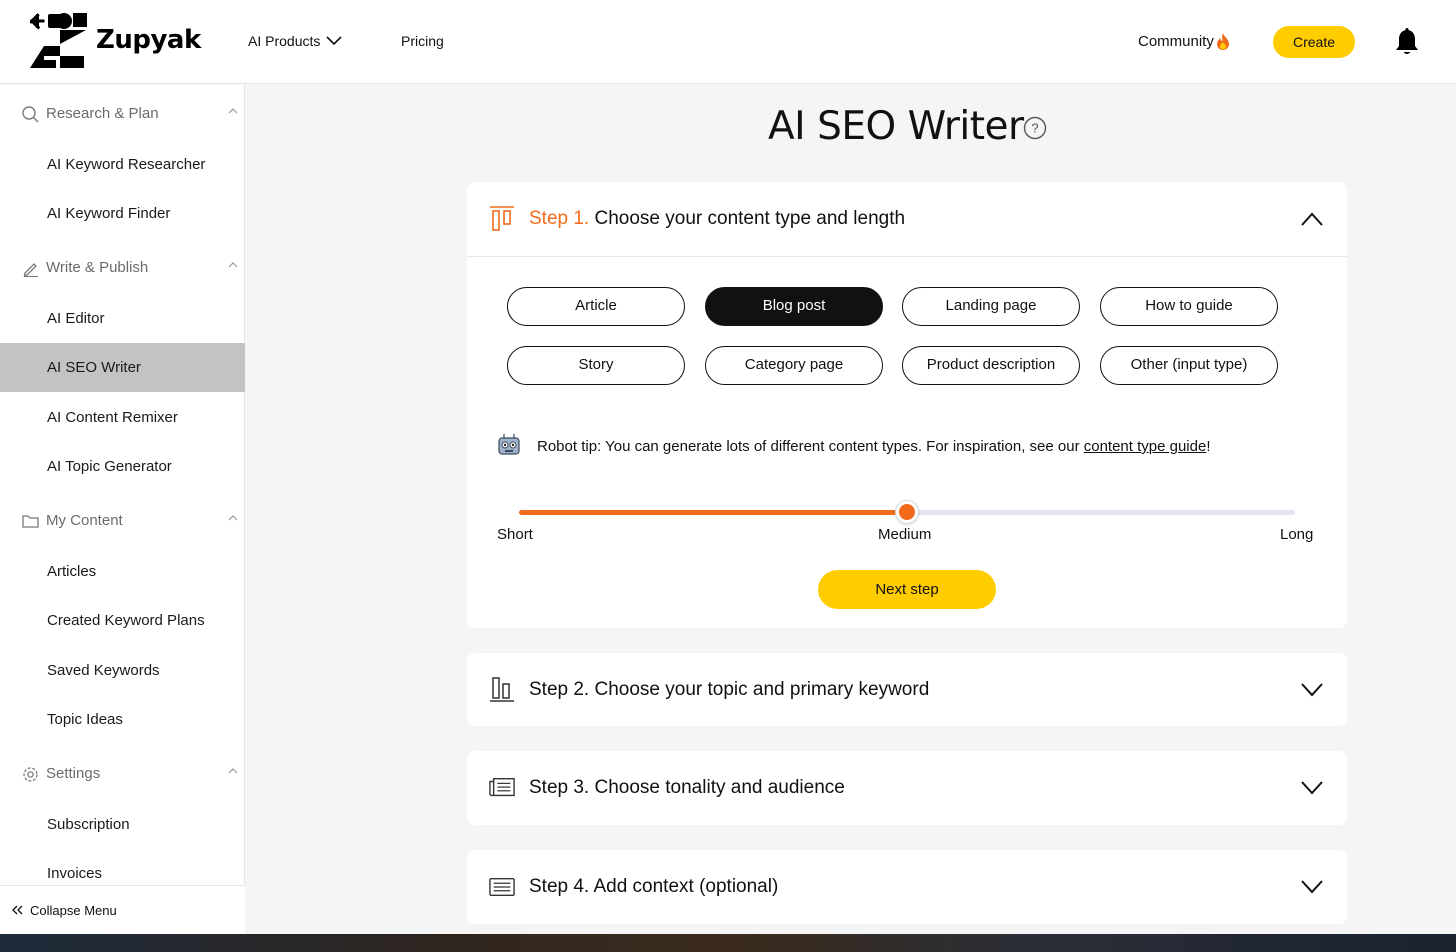  I want to click on collapse-menu-label: Collapse Menu, so click(73, 910).